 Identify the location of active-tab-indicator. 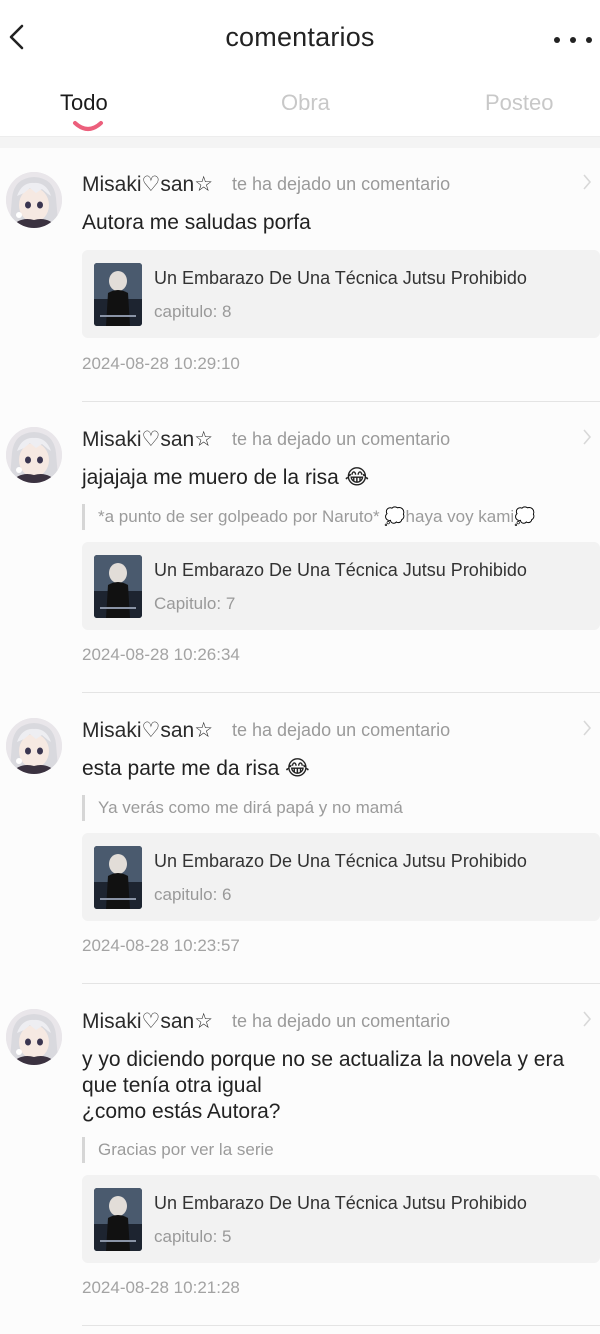
(88, 126).